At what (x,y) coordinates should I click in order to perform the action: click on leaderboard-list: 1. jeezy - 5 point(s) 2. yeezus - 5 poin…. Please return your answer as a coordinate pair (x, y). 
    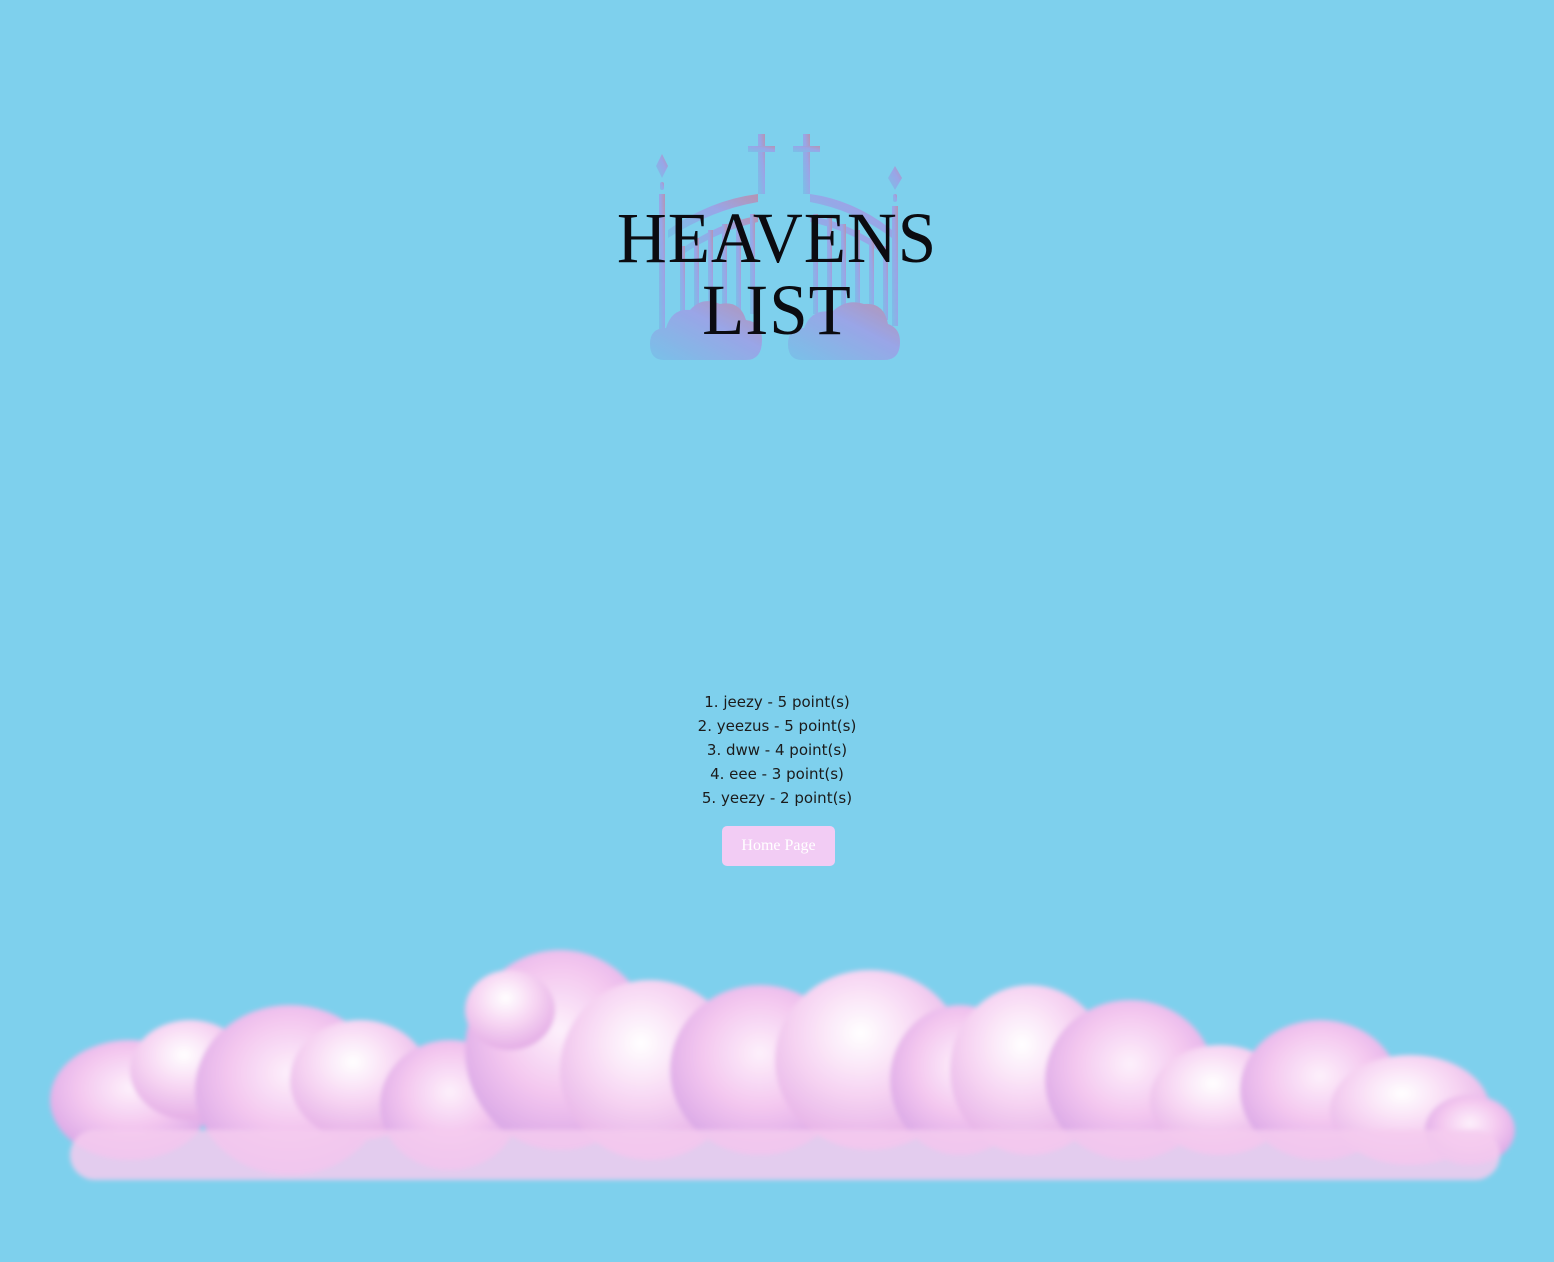
    Looking at the image, I should click on (777, 750).